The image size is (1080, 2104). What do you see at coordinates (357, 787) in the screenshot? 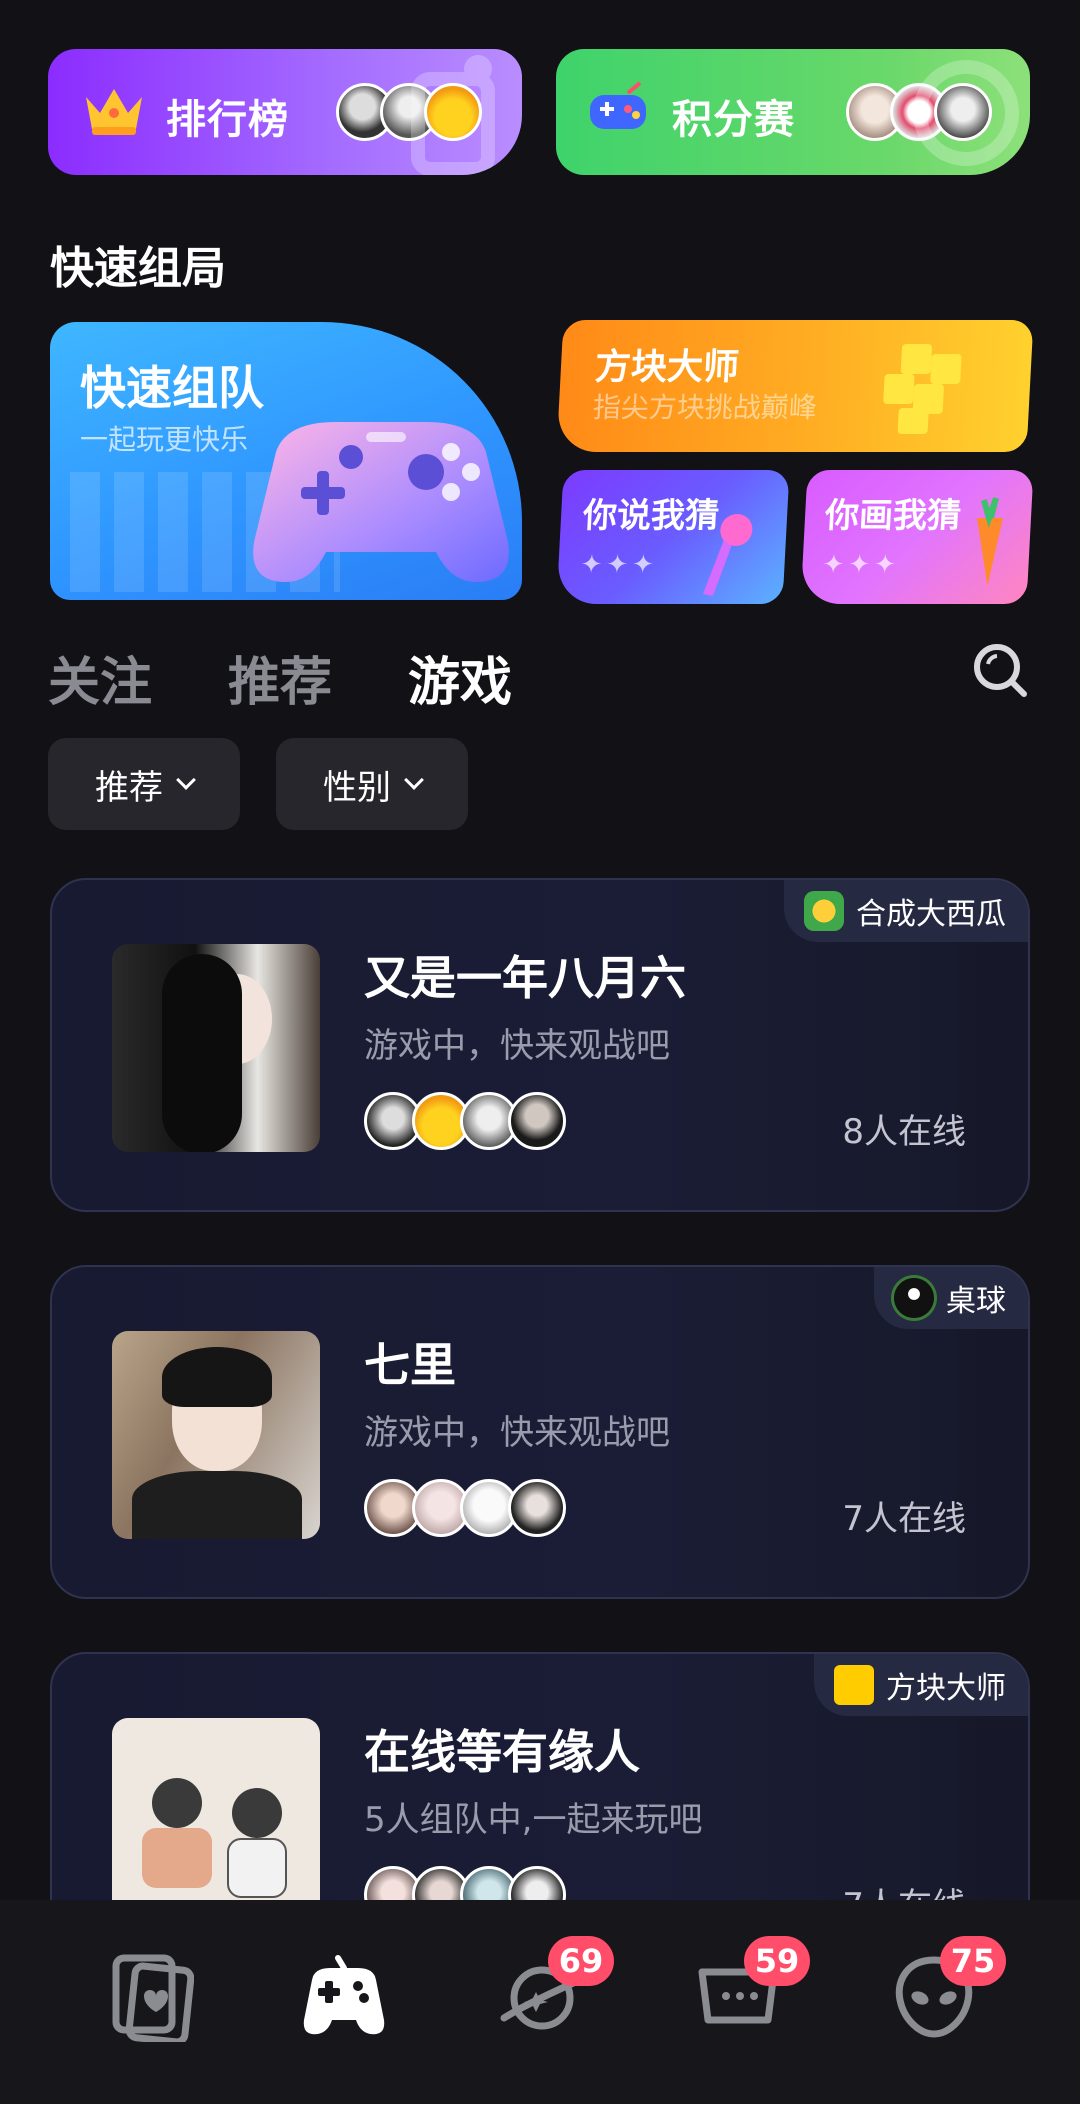
I see `filter-gender-label: 性别` at bounding box center [357, 787].